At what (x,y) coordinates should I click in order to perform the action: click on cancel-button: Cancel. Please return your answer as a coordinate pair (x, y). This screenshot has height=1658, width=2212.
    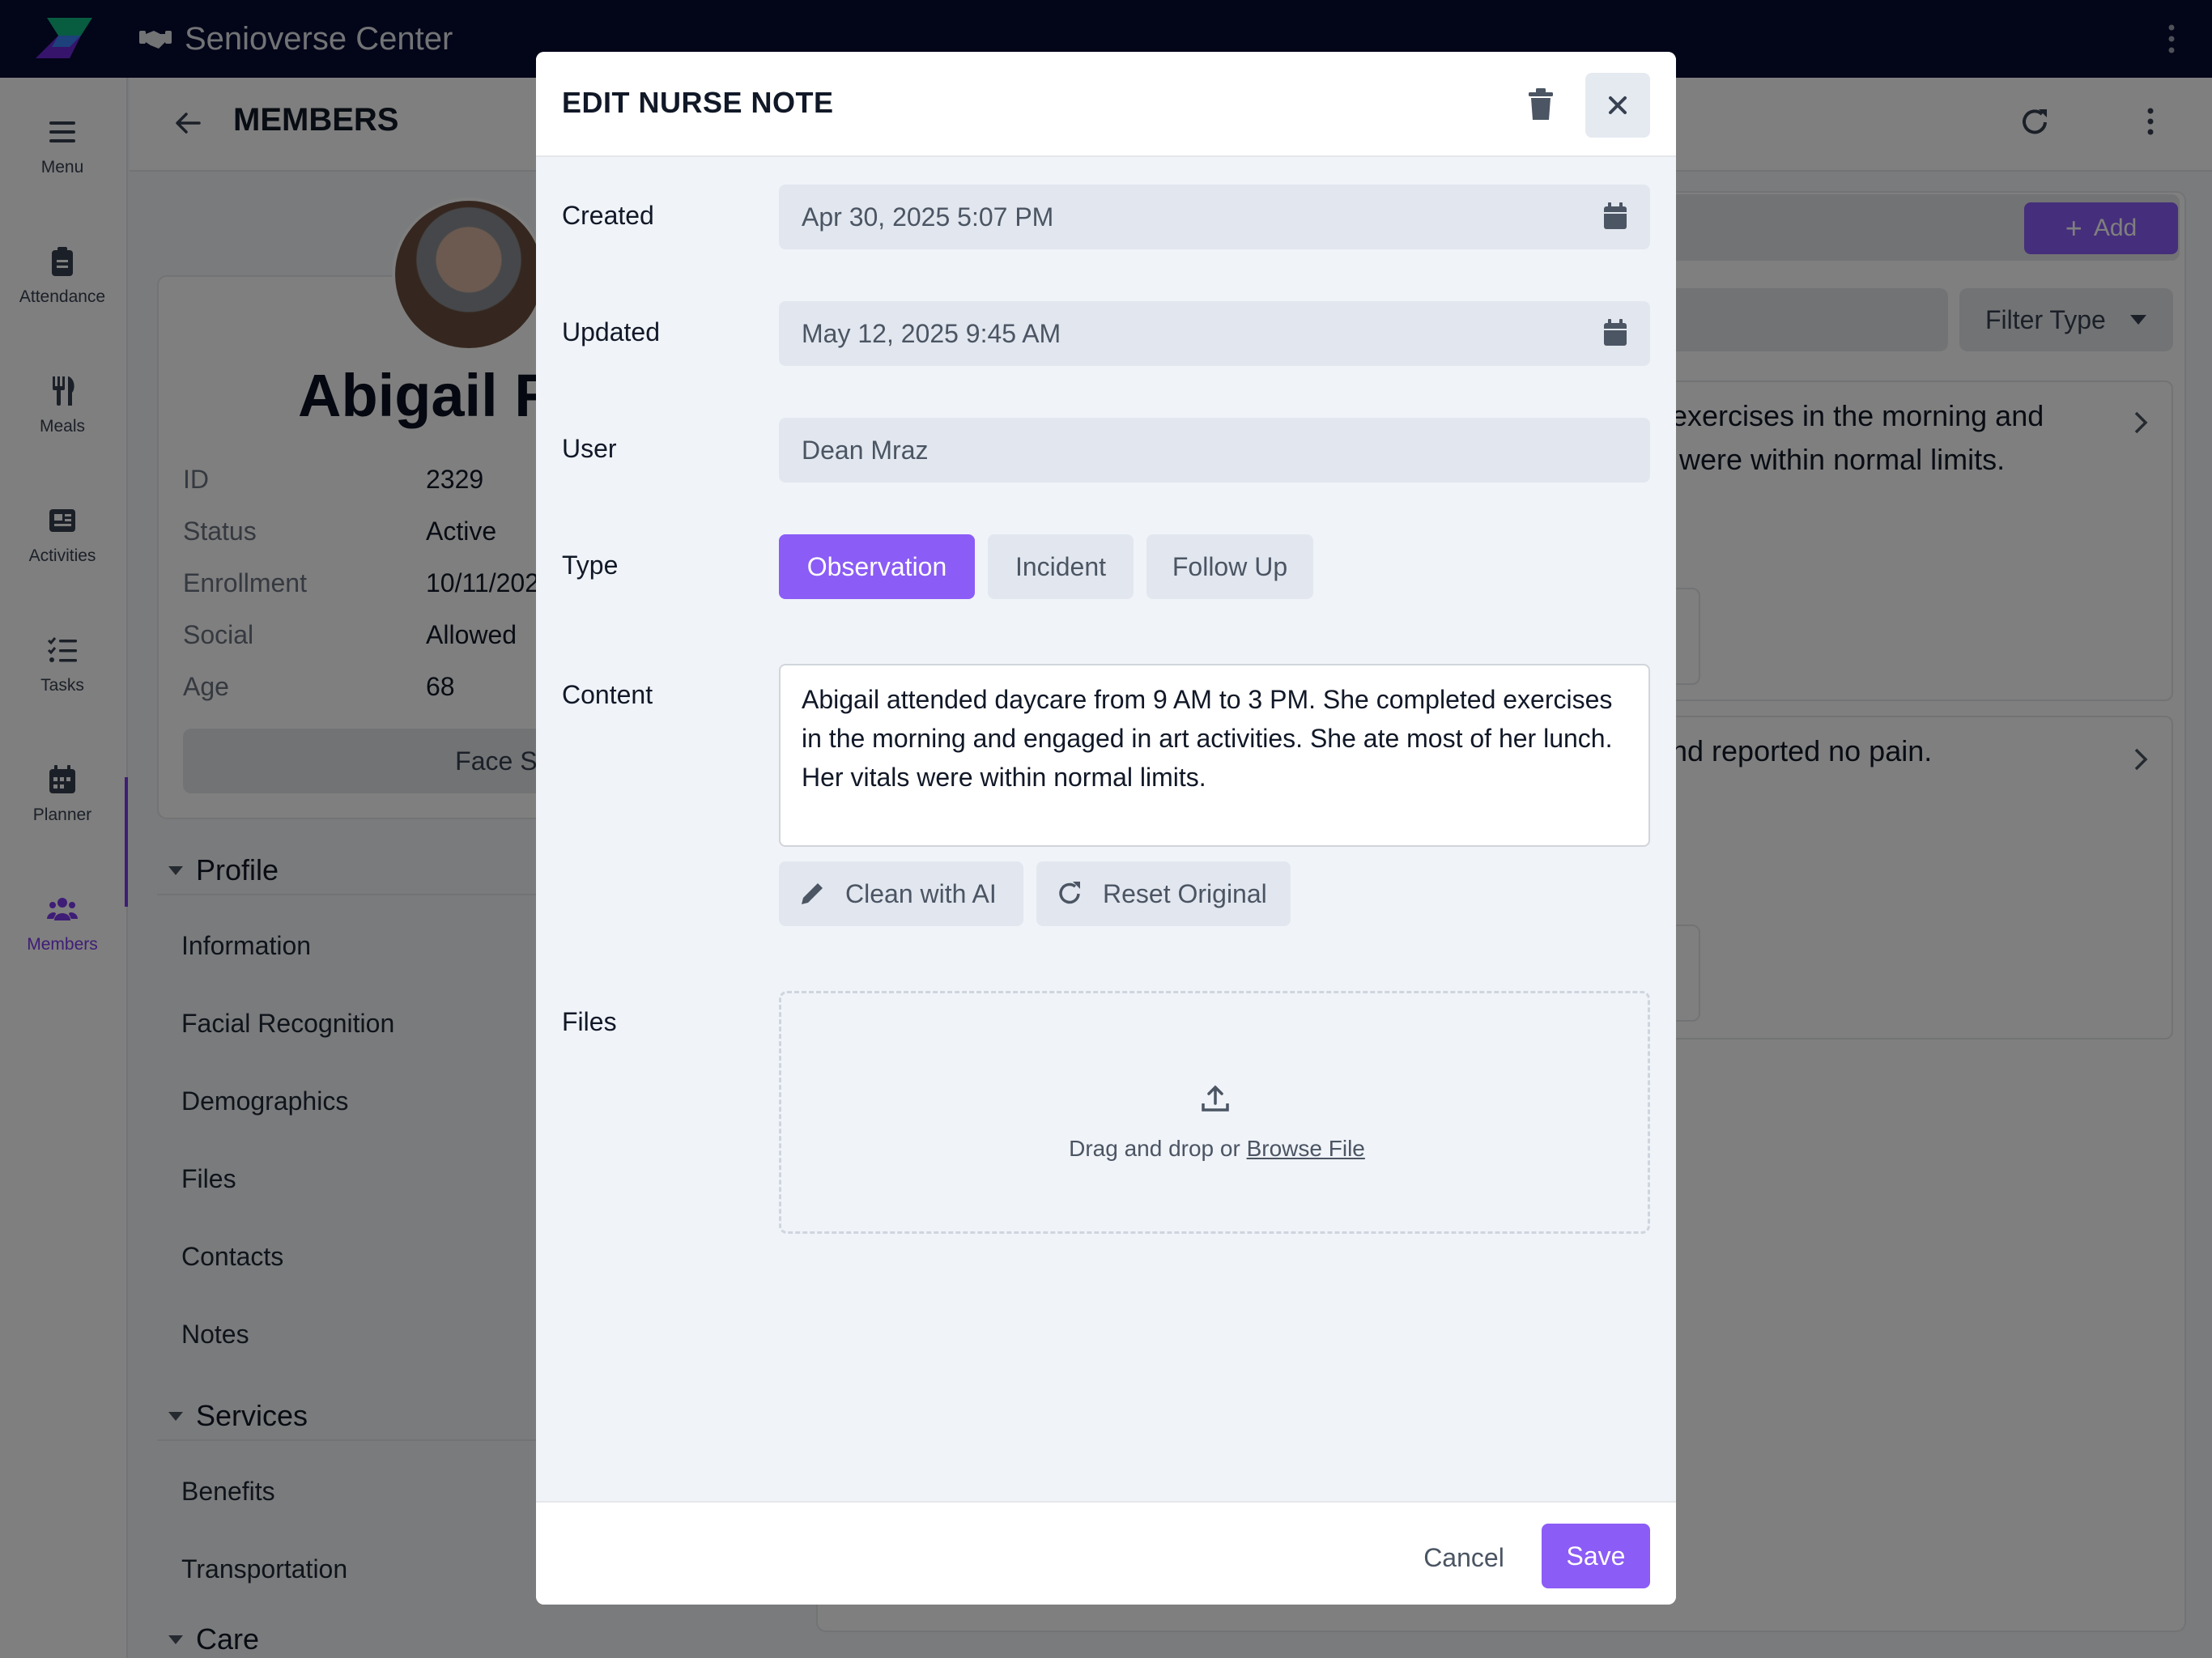
    Looking at the image, I should click on (1464, 1557).